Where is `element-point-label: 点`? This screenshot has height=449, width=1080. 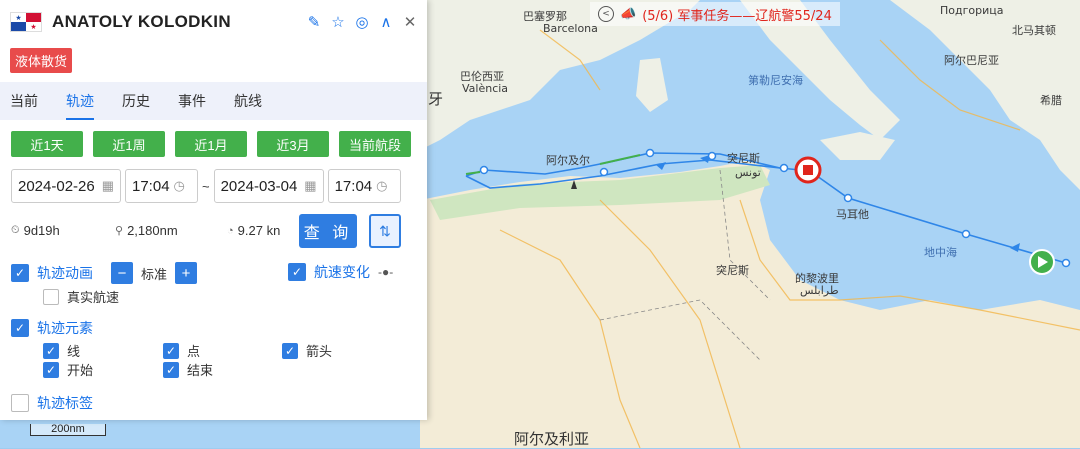 element-point-label: 点 is located at coordinates (194, 351).